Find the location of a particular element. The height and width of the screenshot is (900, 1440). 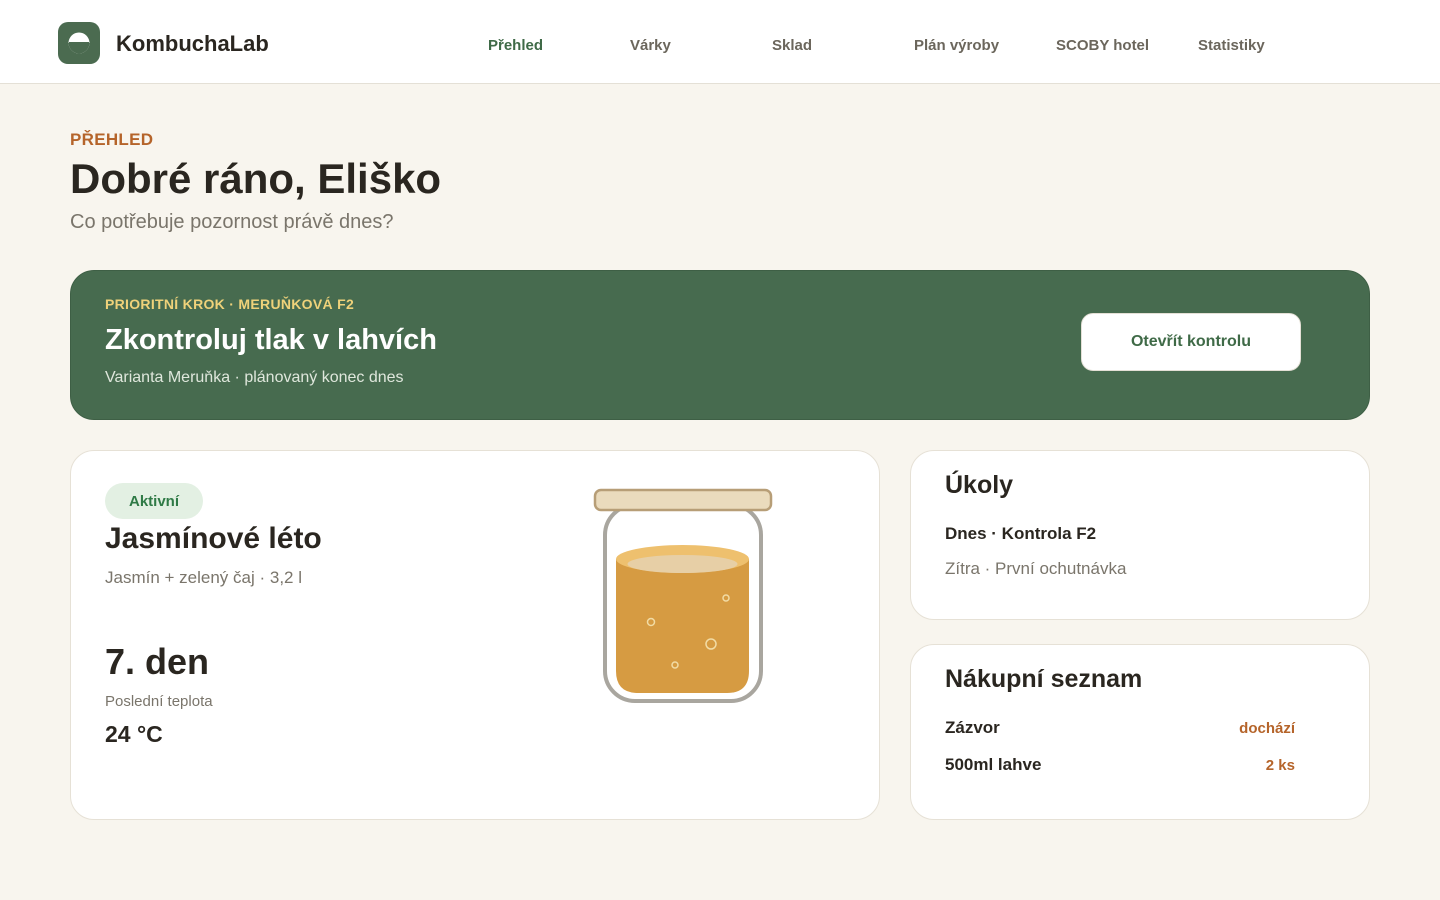

batch-name: Jasmínové léto is located at coordinates (213, 538).